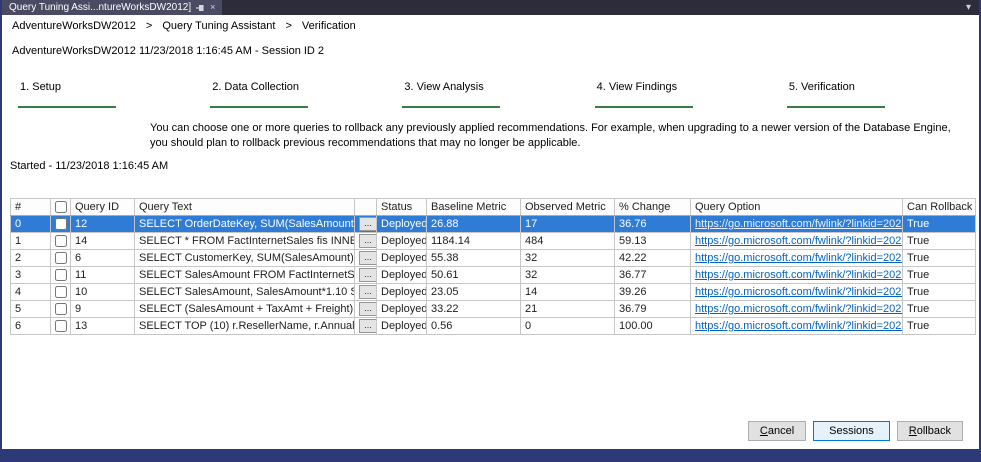  Describe the element at coordinates (567, 240) in the screenshot. I see `cell-observed-metric: 484` at that location.